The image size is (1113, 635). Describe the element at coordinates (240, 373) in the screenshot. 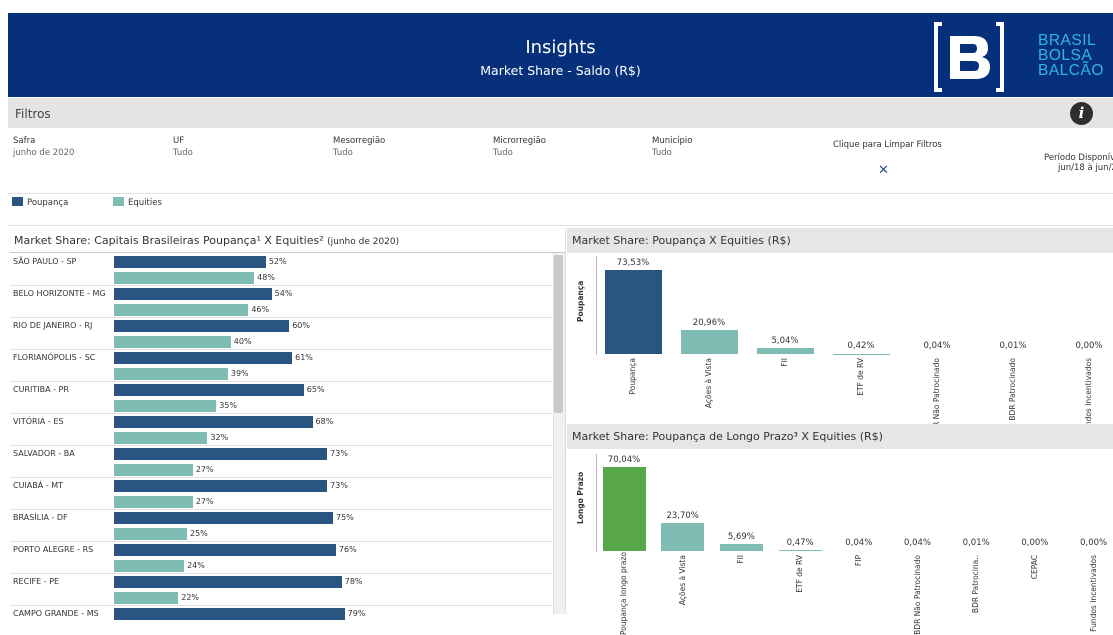

I see `bar-value-label: 39%` at that location.